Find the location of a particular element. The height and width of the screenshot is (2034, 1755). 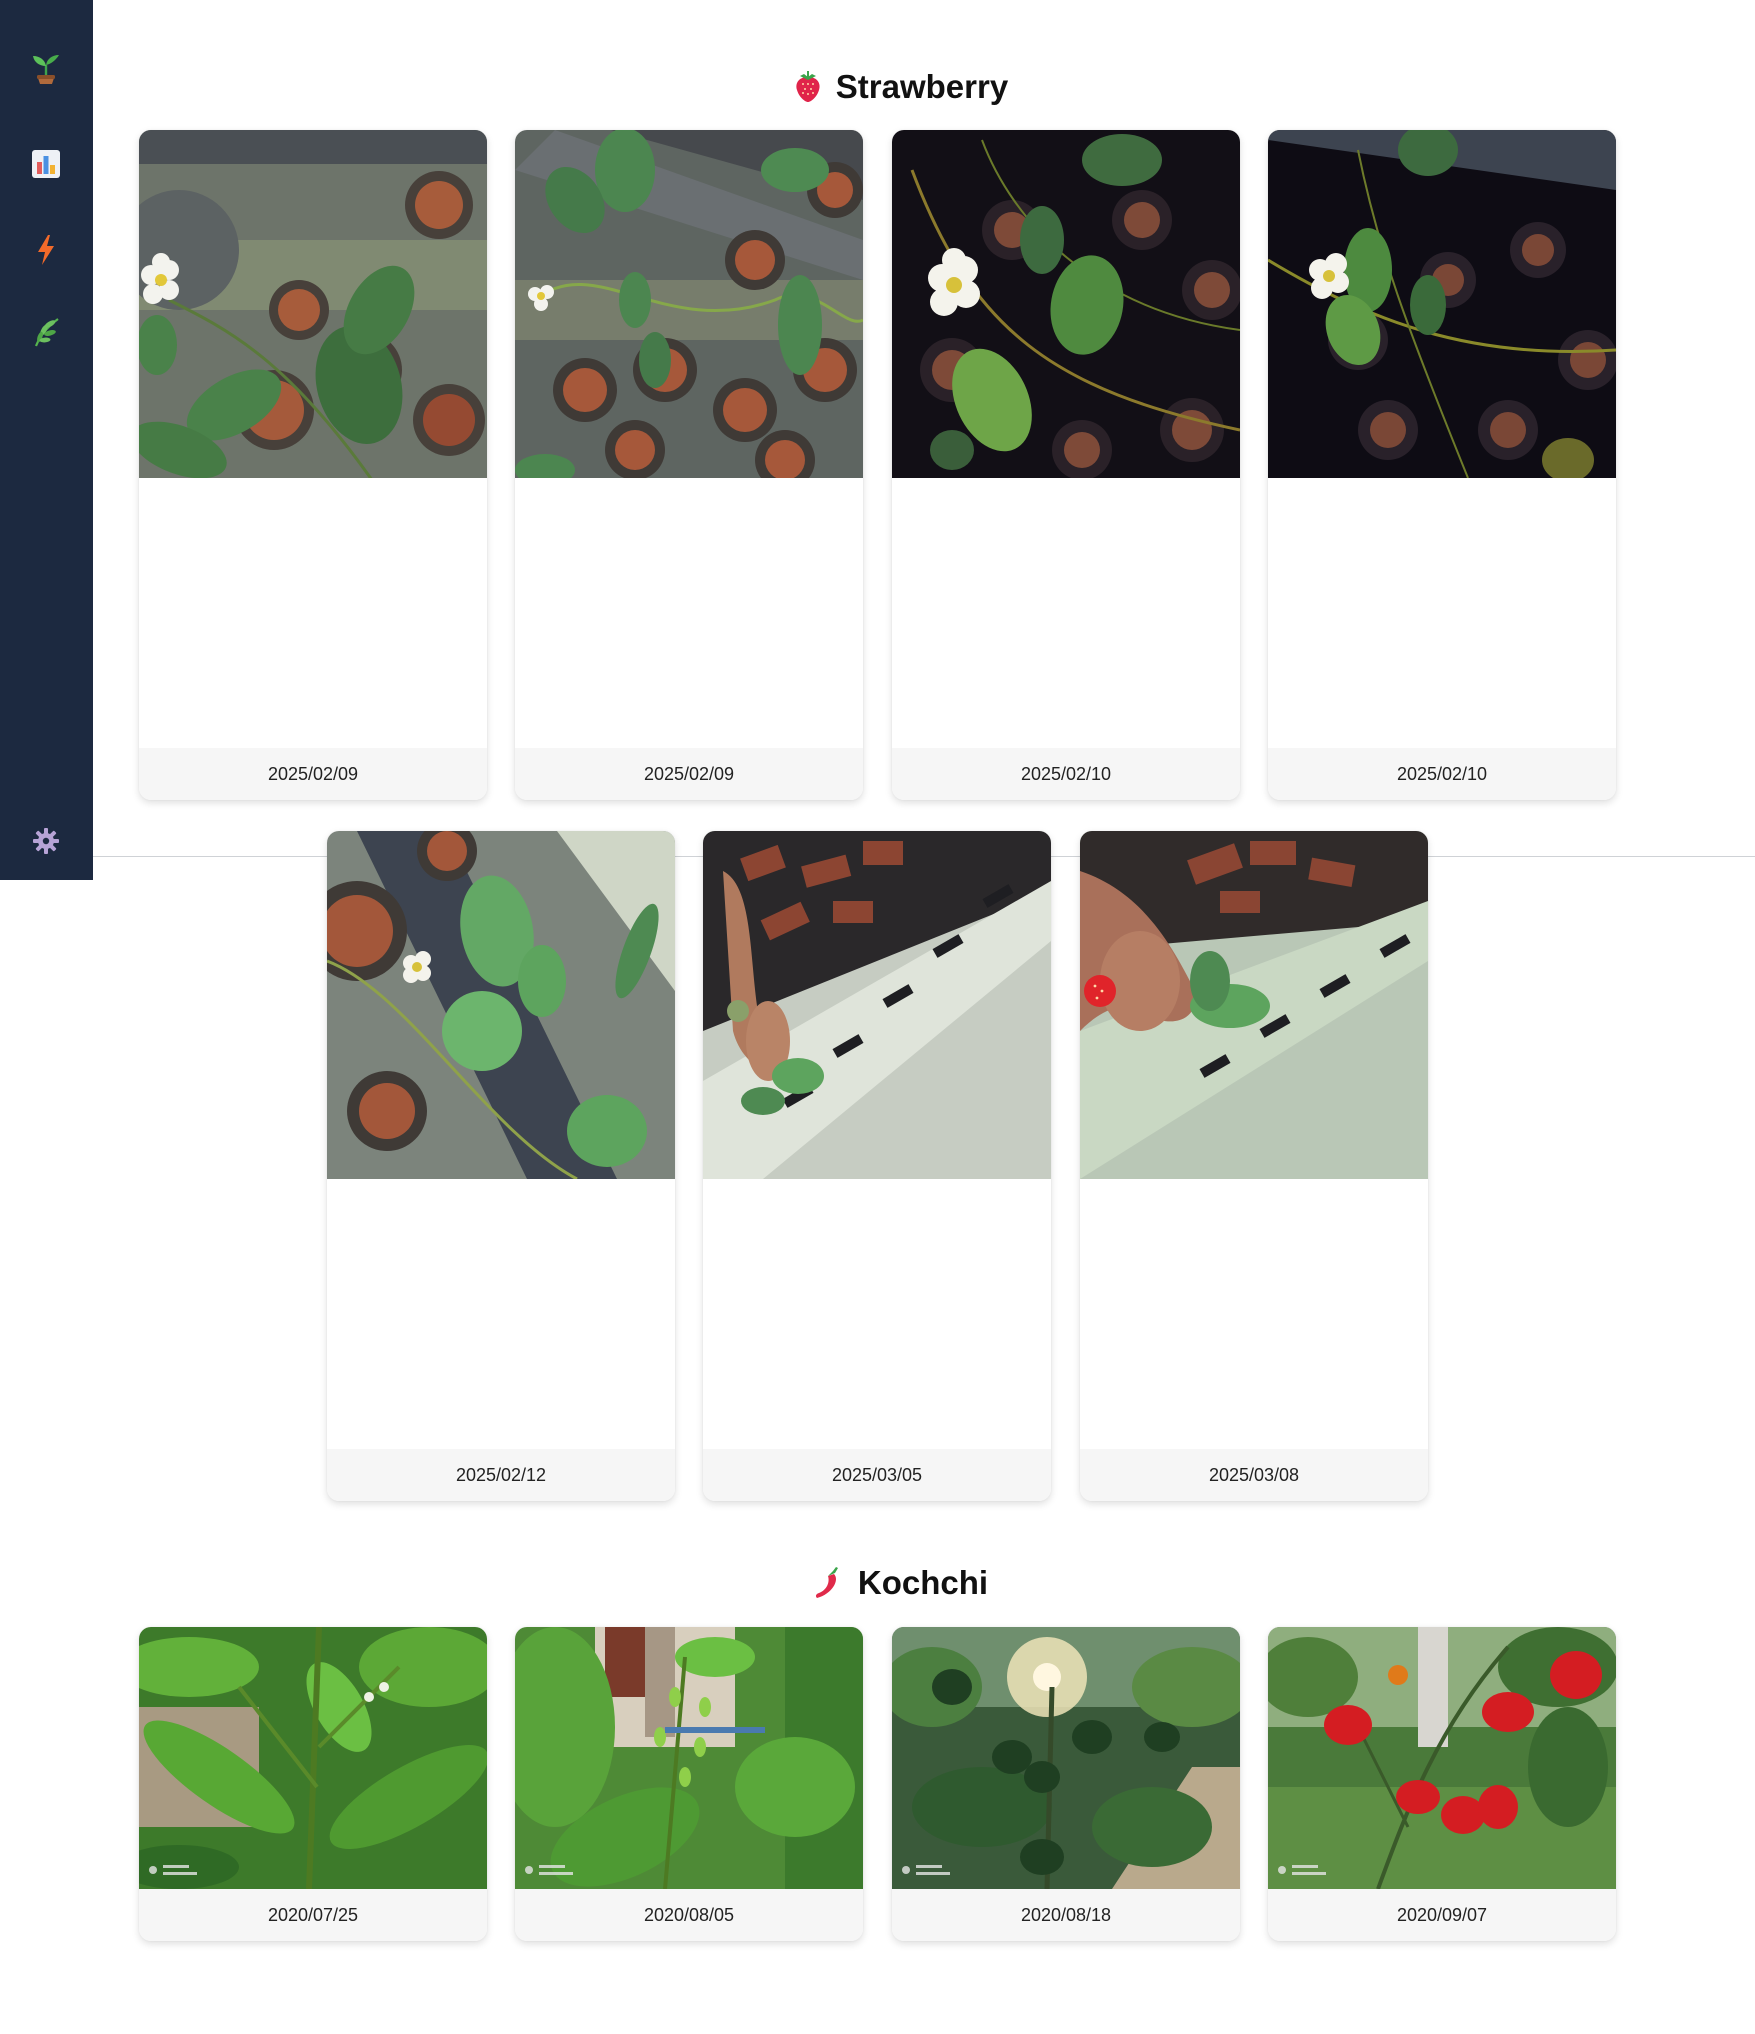

sidebar is located at coordinates (46, 440).